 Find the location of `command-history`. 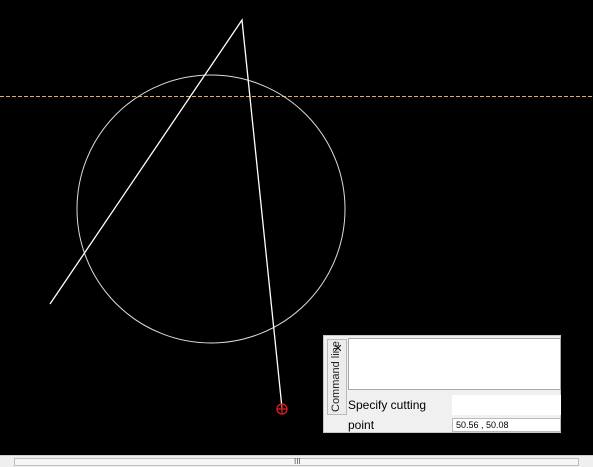

command-history is located at coordinates (454, 364).